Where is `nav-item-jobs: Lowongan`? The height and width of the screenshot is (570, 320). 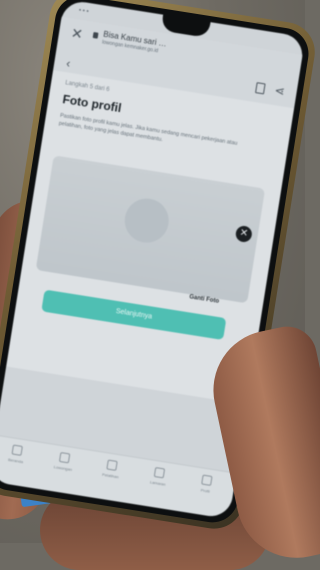
nav-item-jobs: Lowongan is located at coordinates (64, 462).